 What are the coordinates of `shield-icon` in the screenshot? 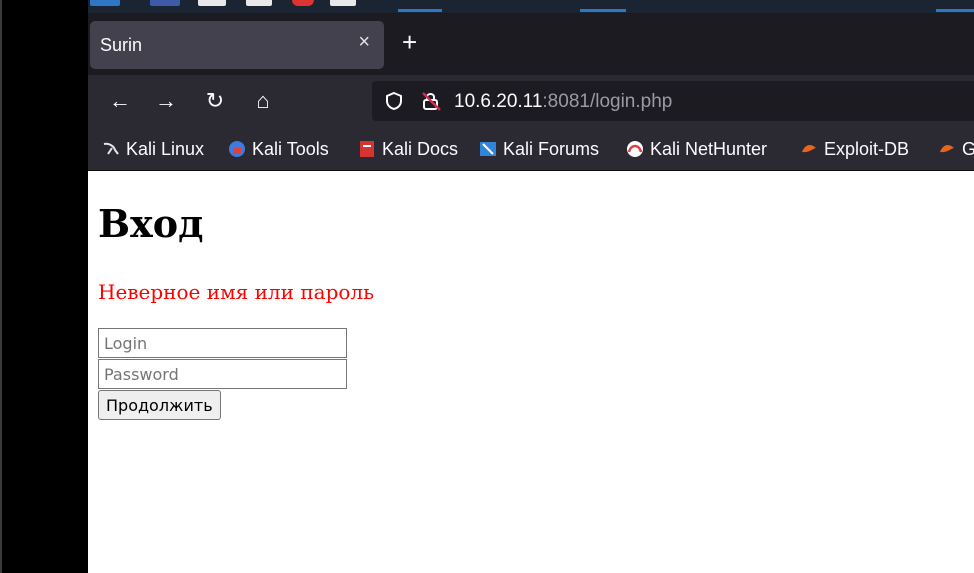 It's located at (394, 101).